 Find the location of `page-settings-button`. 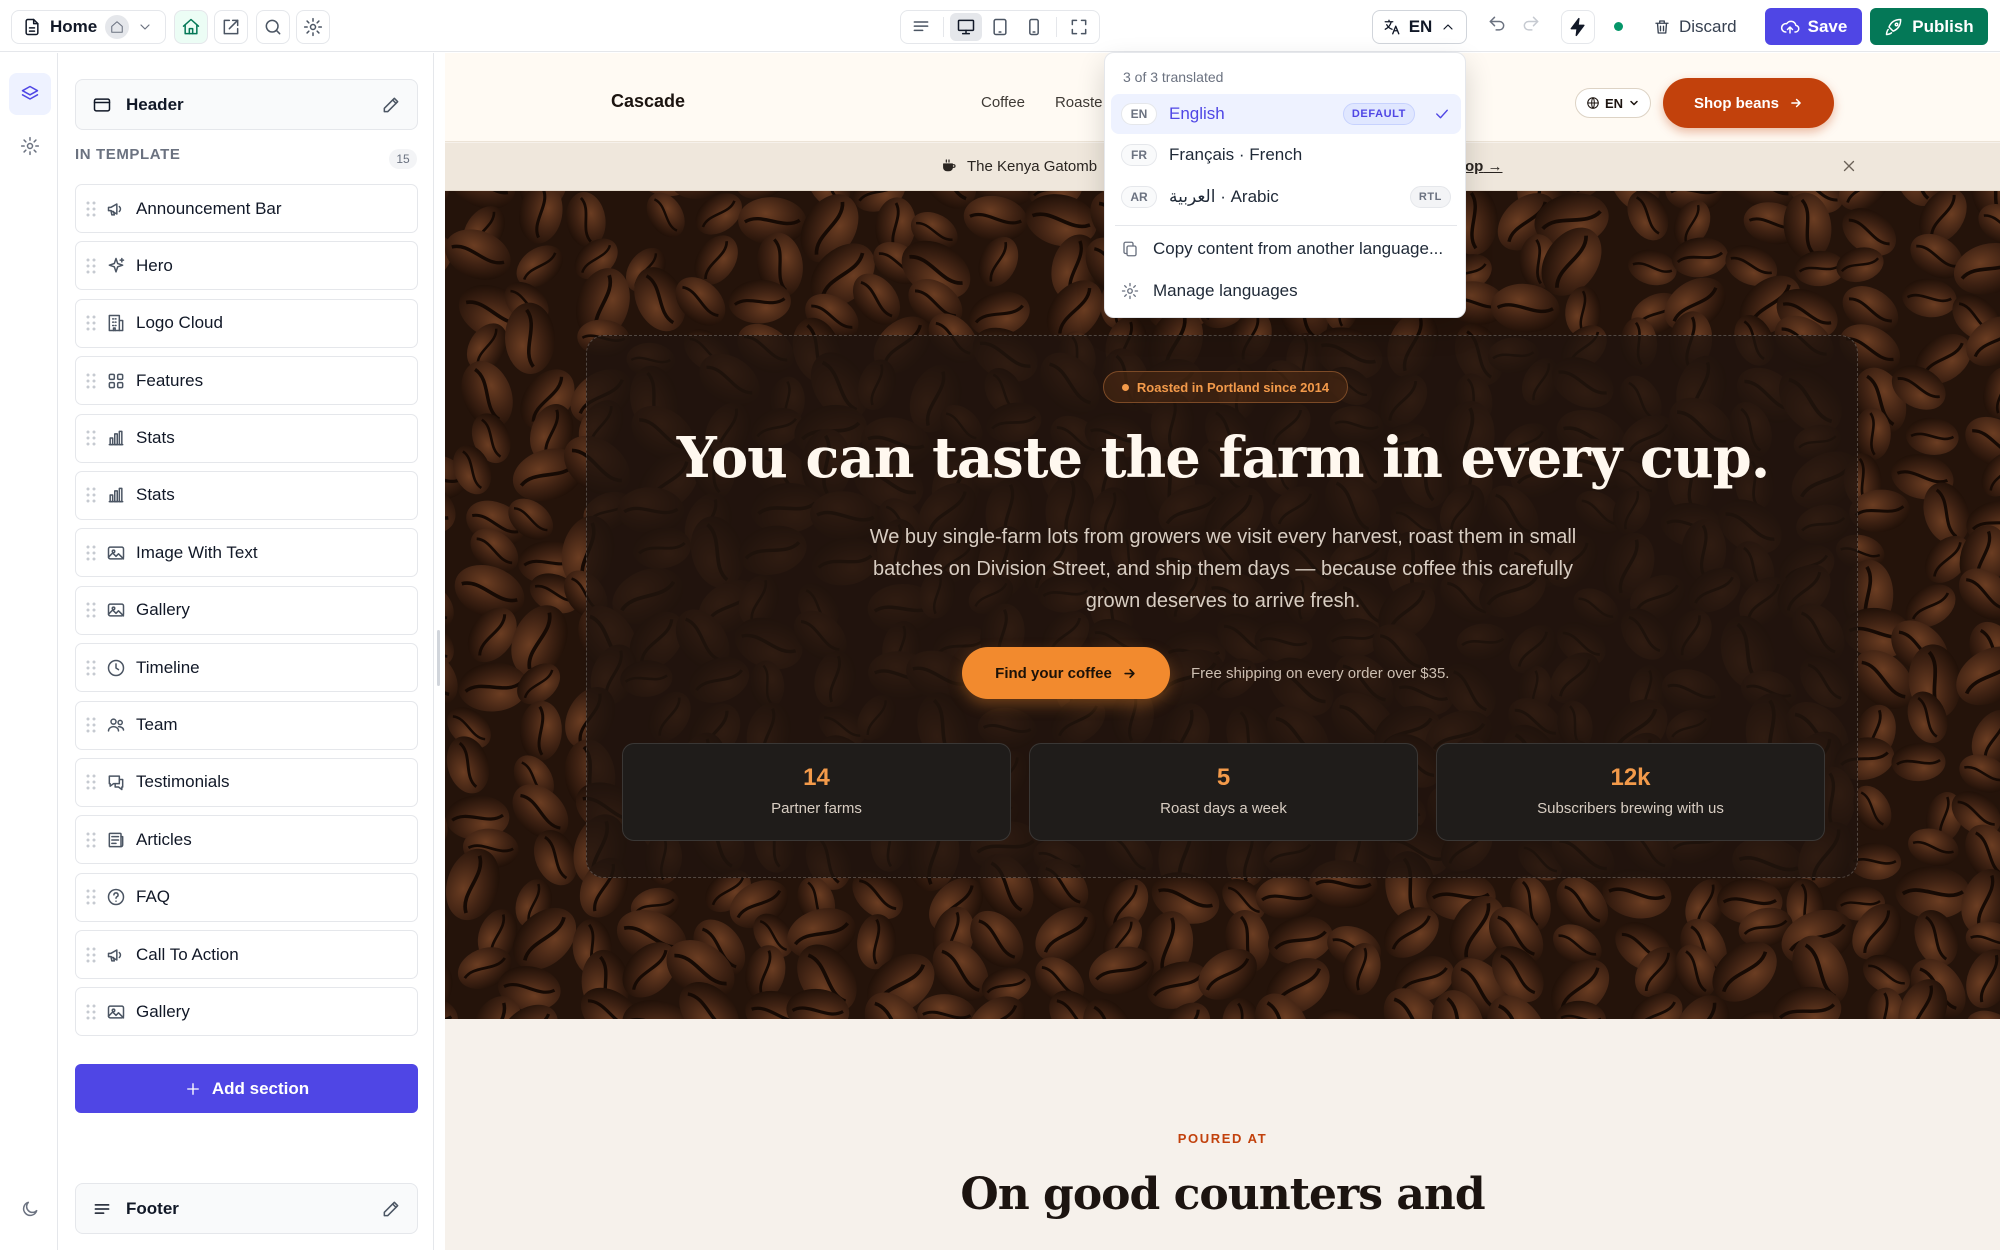

page-settings-button is located at coordinates (313, 27).